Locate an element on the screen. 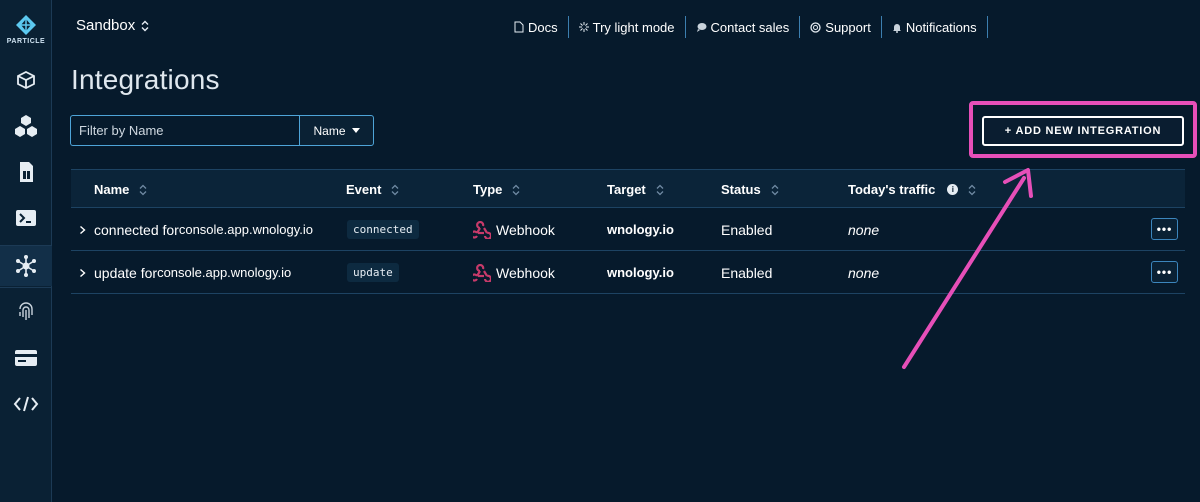 The image size is (1200, 502). column-header-label: Target is located at coordinates (626, 189).